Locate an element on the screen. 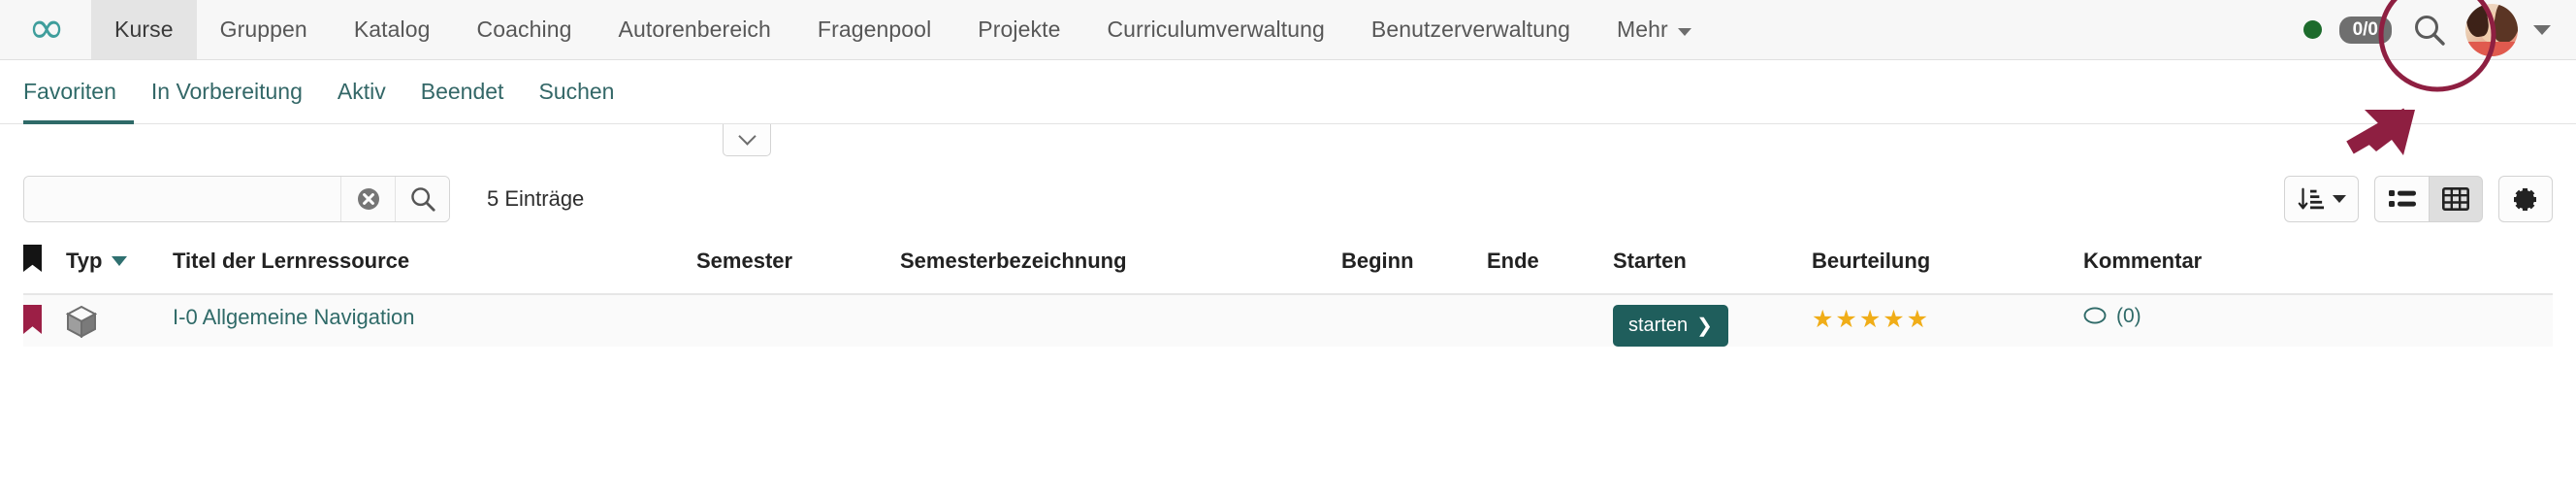 Image resolution: width=2576 pixels, height=499 pixels. tab-suchen: Suchen is located at coordinates (576, 101).